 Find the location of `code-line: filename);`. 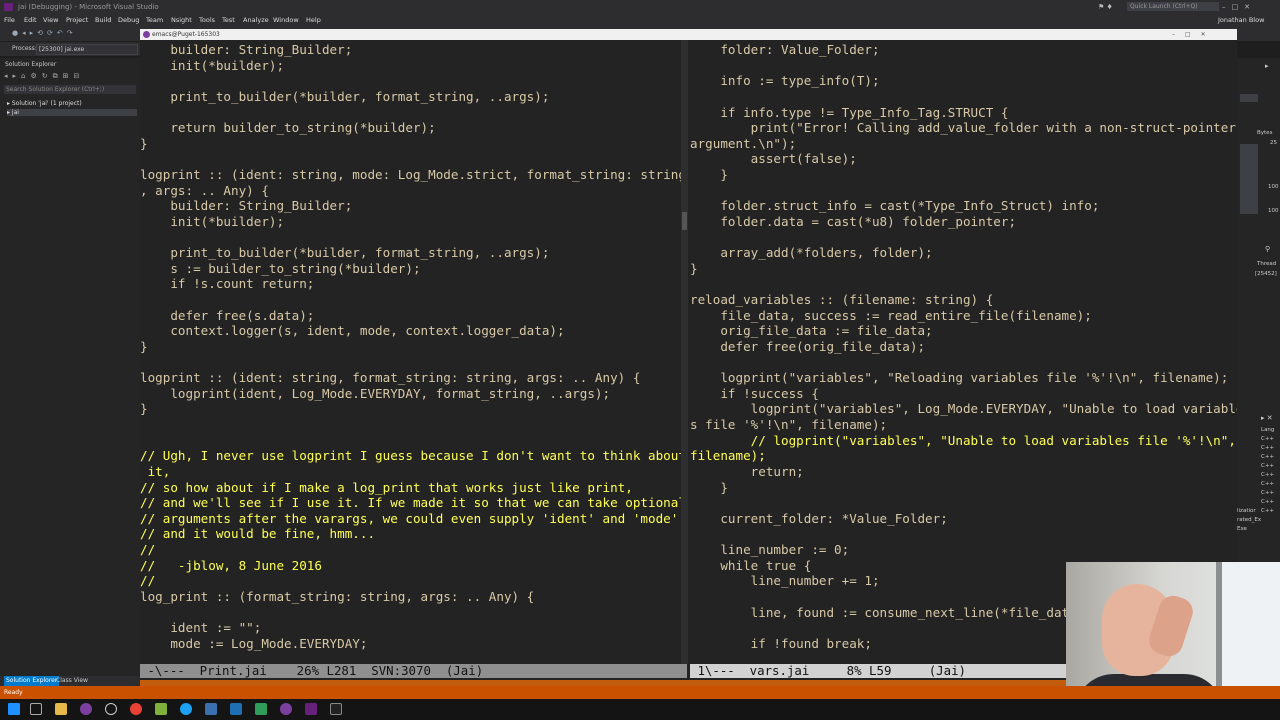

code-line: filename); is located at coordinates (963, 456).